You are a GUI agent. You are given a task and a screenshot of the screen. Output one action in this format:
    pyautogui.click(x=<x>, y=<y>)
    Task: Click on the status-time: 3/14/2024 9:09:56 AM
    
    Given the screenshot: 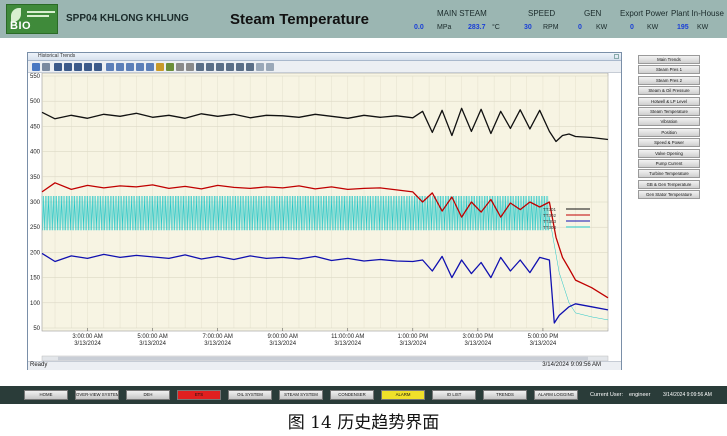 What is the action you would take?
    pyautogui.click(x=571, y=365)
    